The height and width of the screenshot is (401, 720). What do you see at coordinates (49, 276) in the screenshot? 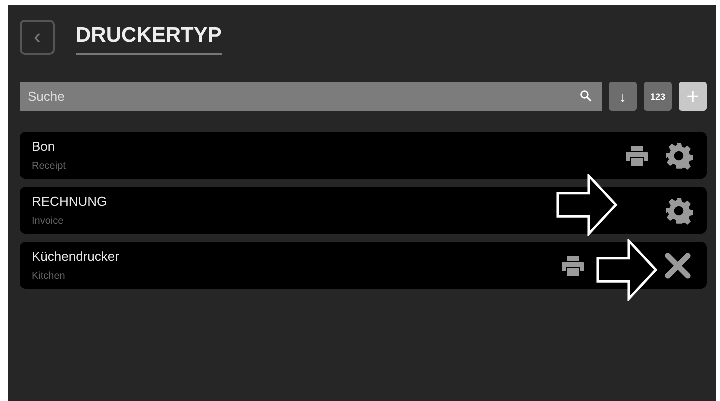
I see `printer-type-subtitle: Kitchen` at bounding box center [49, 276].